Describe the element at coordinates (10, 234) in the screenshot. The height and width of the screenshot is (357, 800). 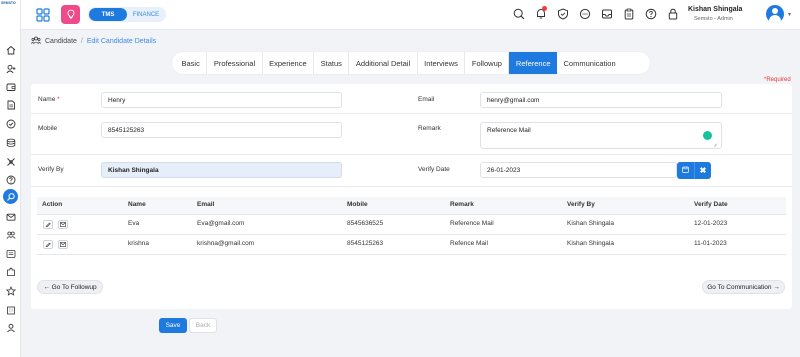
I see `team-icon` at that location.